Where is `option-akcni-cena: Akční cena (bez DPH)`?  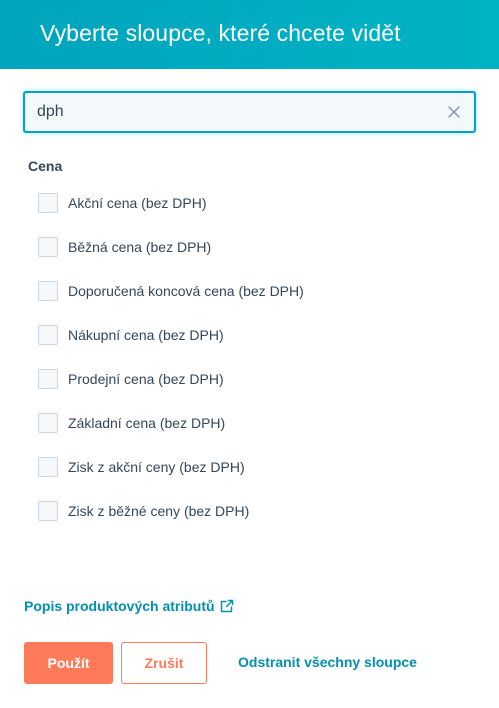 option-akcni-cena: Akční cena (bez DPH) is located at coordinates (258, 203).